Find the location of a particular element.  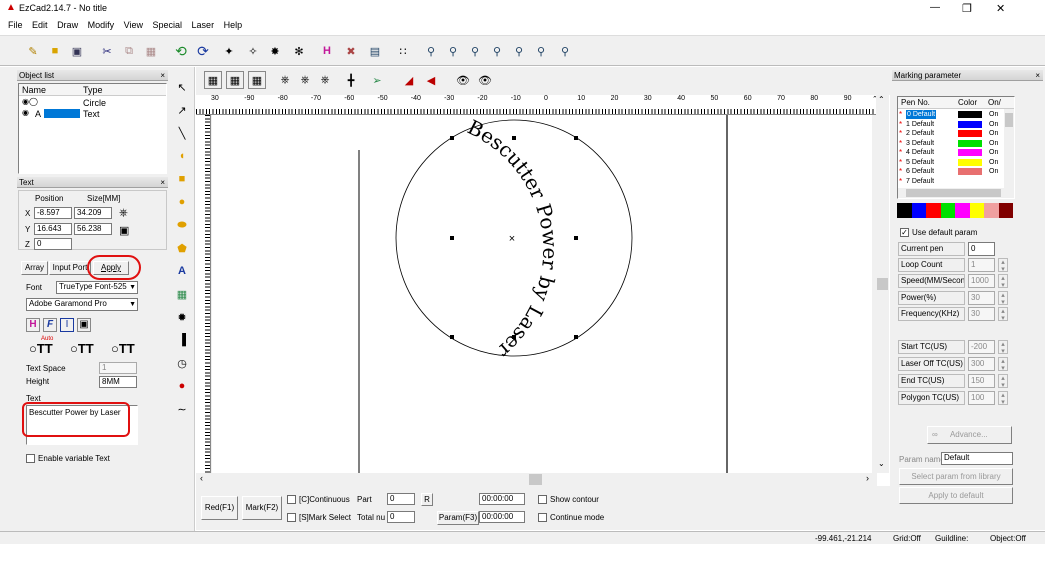

menu-view: View is located at coordinates (133, 25).